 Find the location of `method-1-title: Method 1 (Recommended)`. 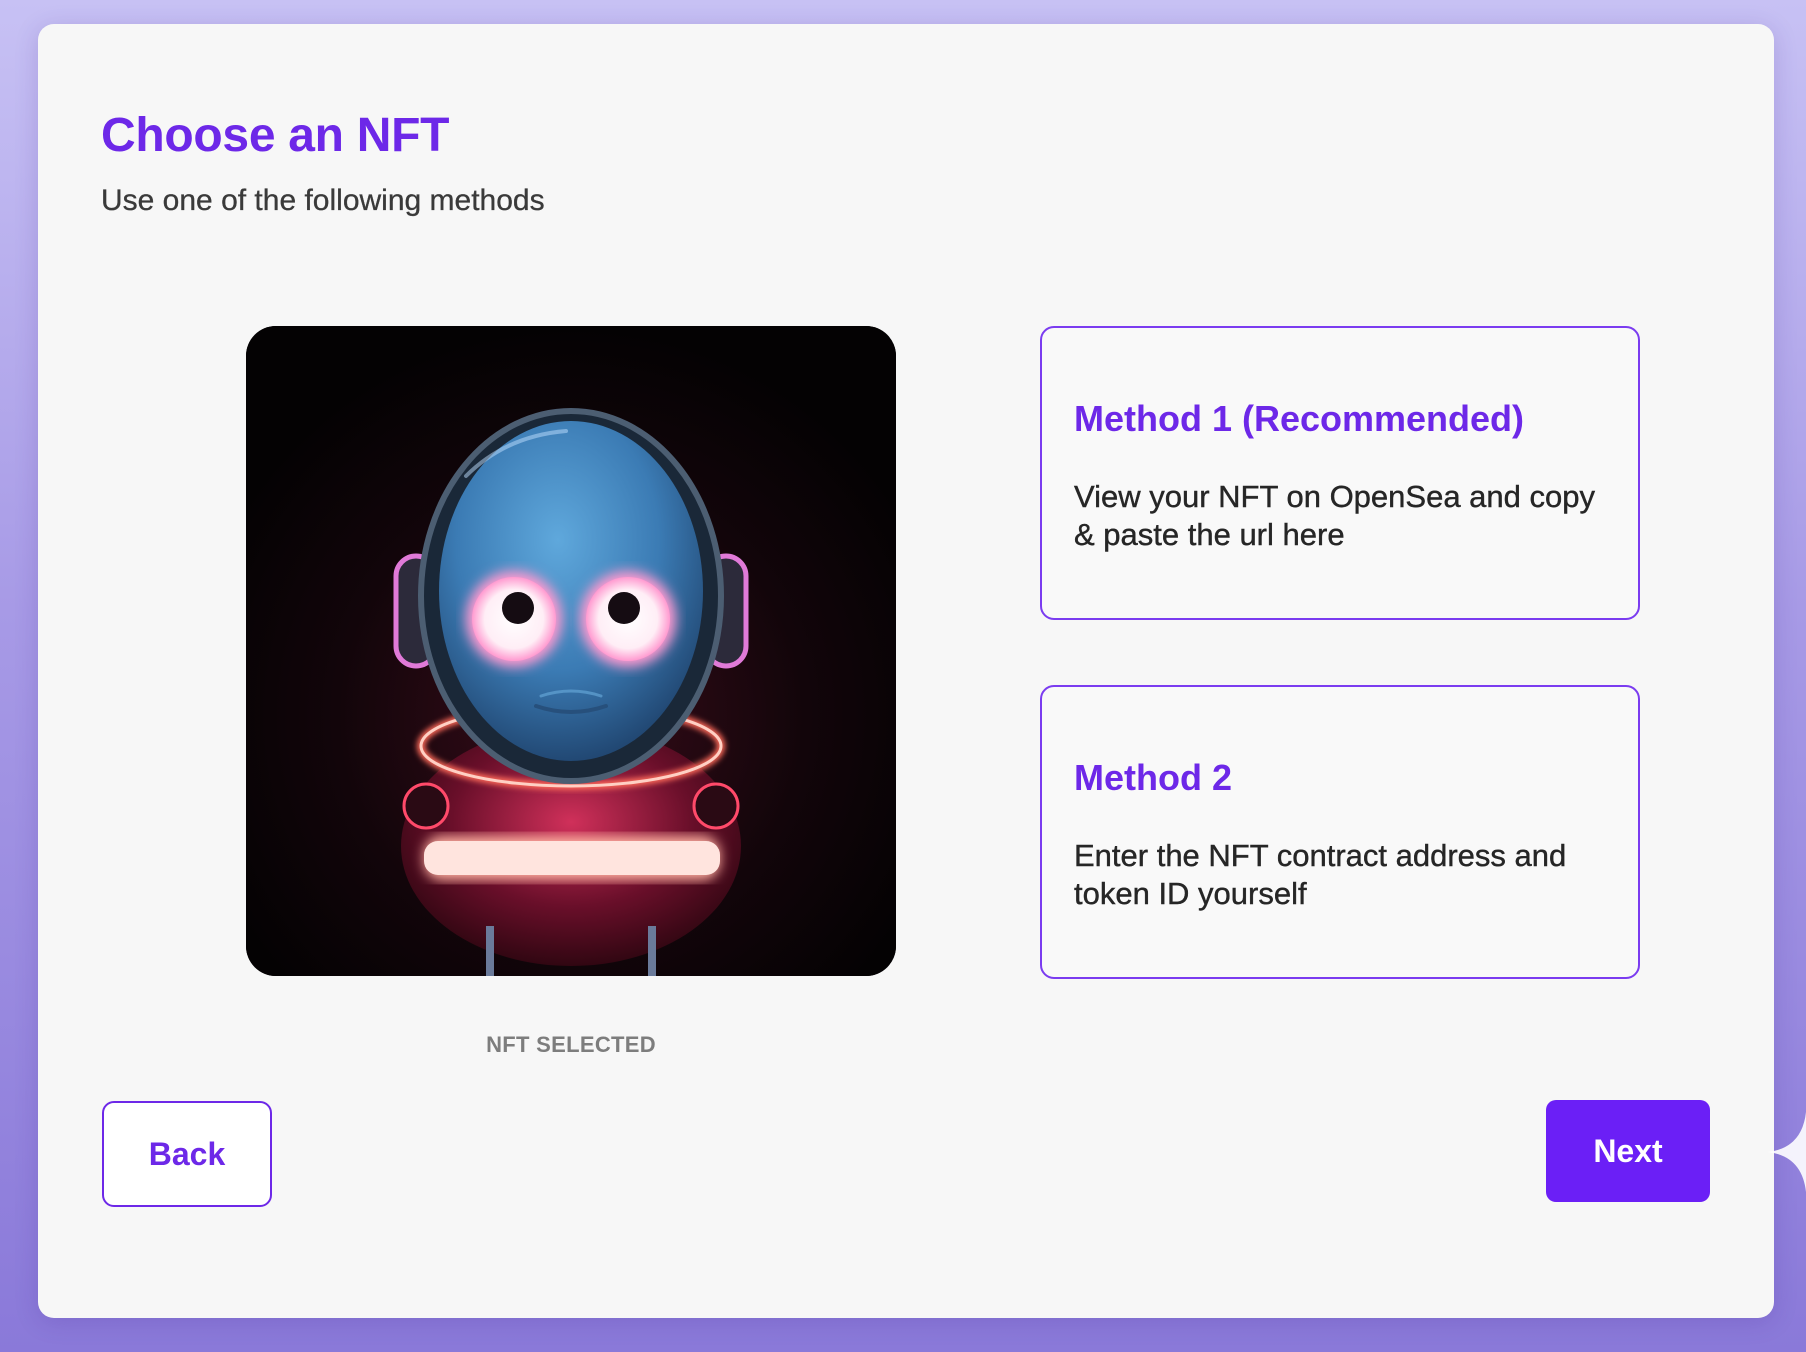

method-1-title: Method 1 (Recommended) is located at coordinates (1299, 418).